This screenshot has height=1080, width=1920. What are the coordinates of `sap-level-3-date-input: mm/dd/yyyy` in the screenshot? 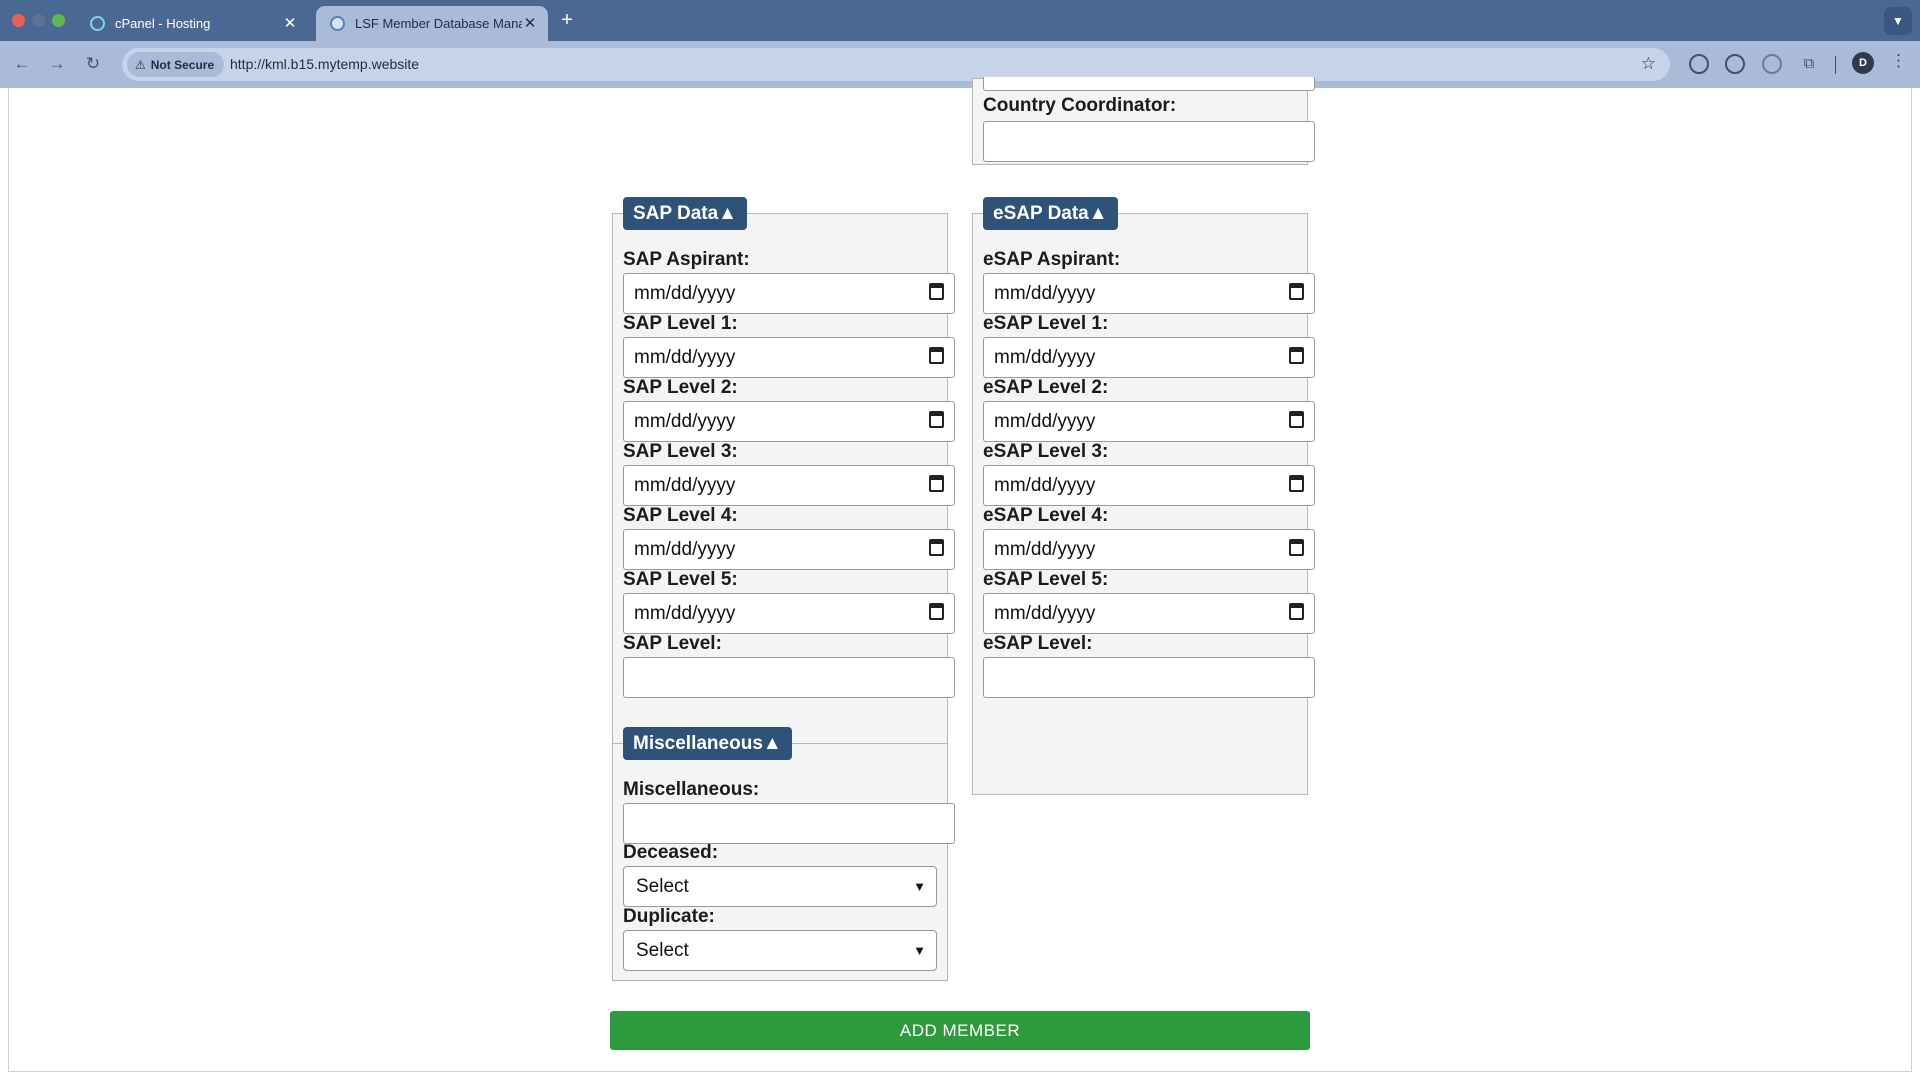 It's located at (789, 485).